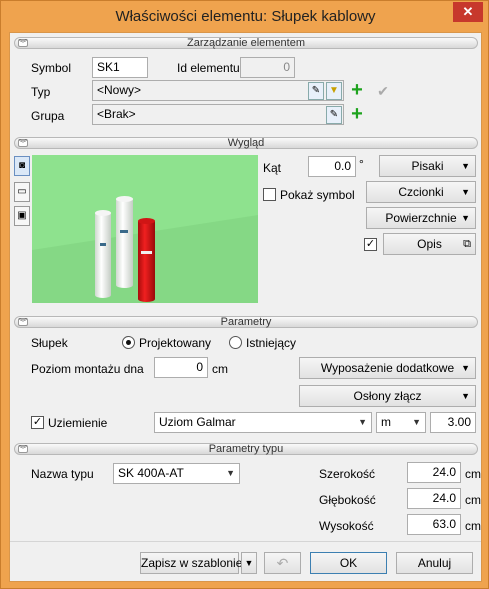 Image resolution: width=489 pixels, height=589 pixels. Describe the element at coordinates (218, 90) in the screenshot. I see `type-field: <Nowy>` at that location.